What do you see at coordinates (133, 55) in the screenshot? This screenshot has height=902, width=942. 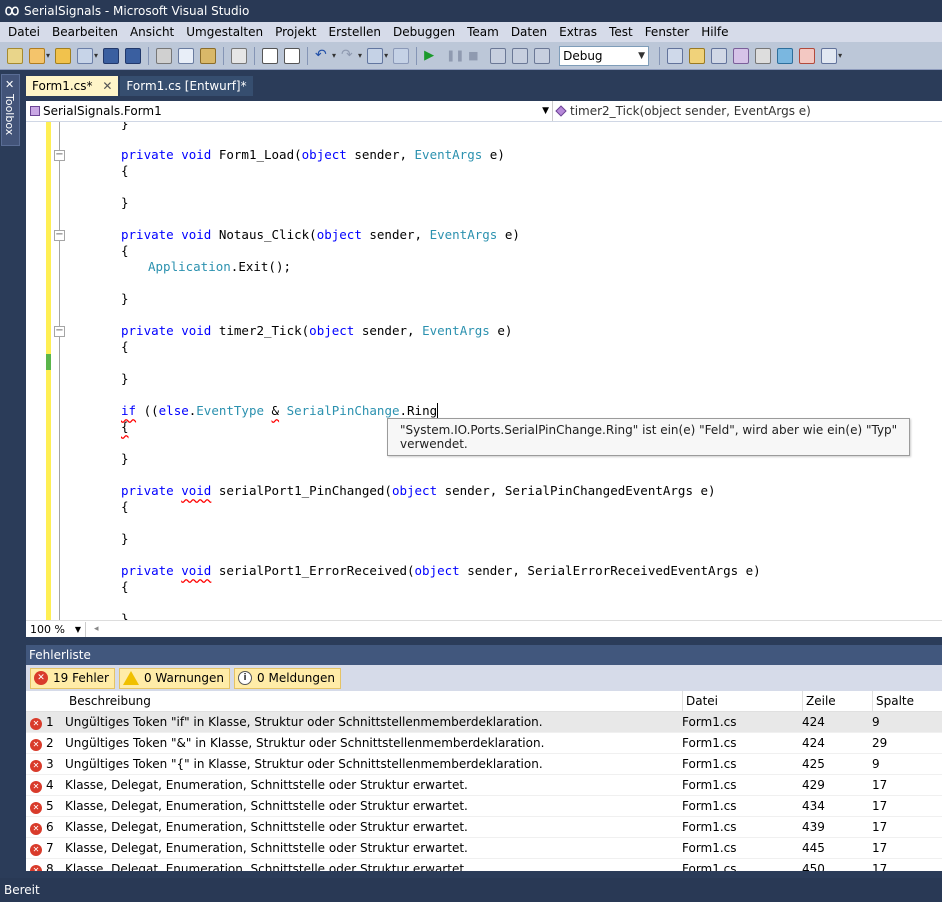 I see `save-all-icon` at bounding box center [133, 55].